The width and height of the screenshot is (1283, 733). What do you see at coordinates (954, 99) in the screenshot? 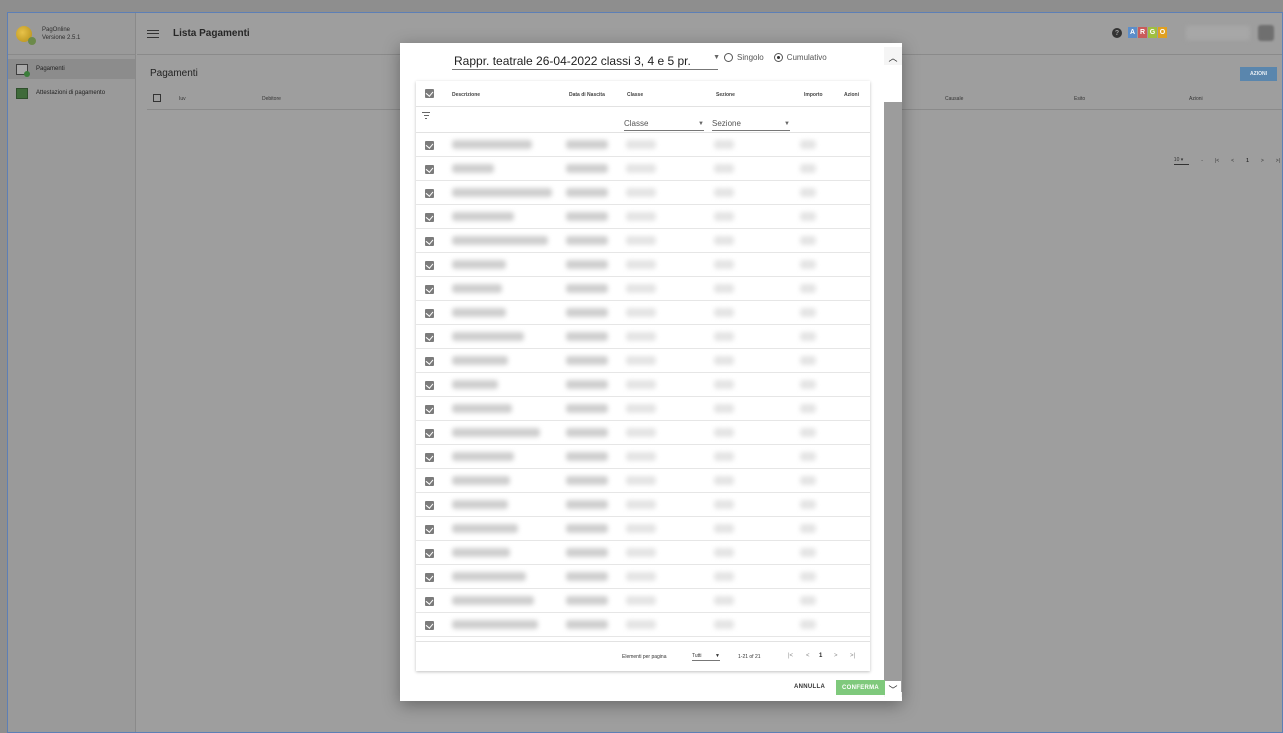
I see `column-header: Causale` at bounding box center [954, 99].